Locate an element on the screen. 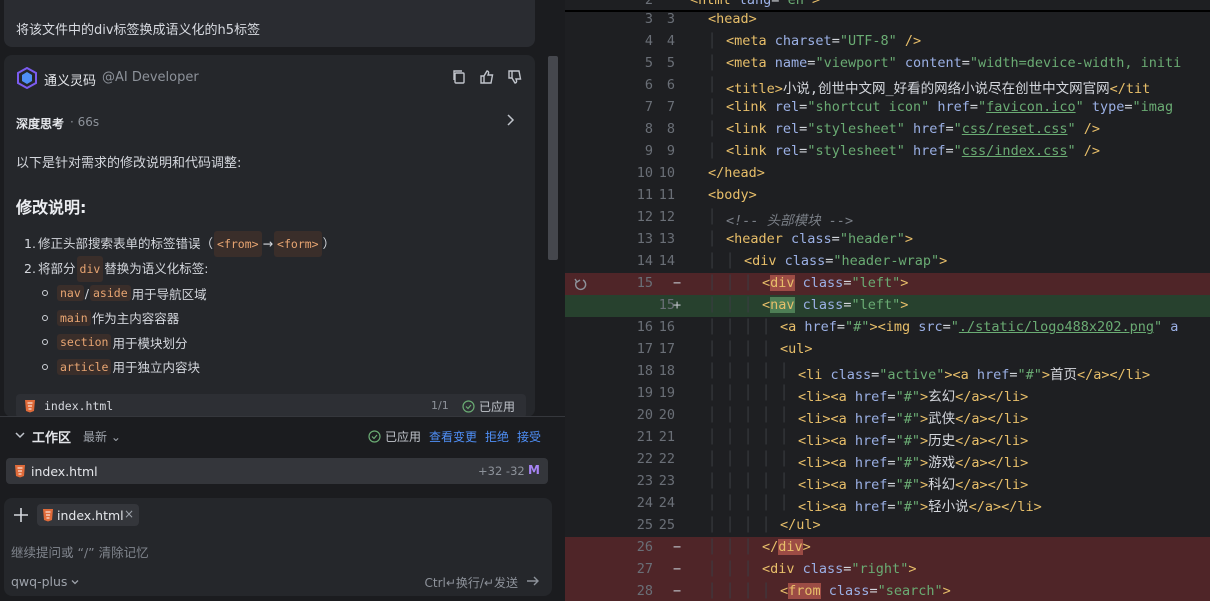 The width and height of the screenshot is (1210, 601). deleted-code-line: 27 − │ │ │ <div class="right"> is located at coordinates (887, 570).